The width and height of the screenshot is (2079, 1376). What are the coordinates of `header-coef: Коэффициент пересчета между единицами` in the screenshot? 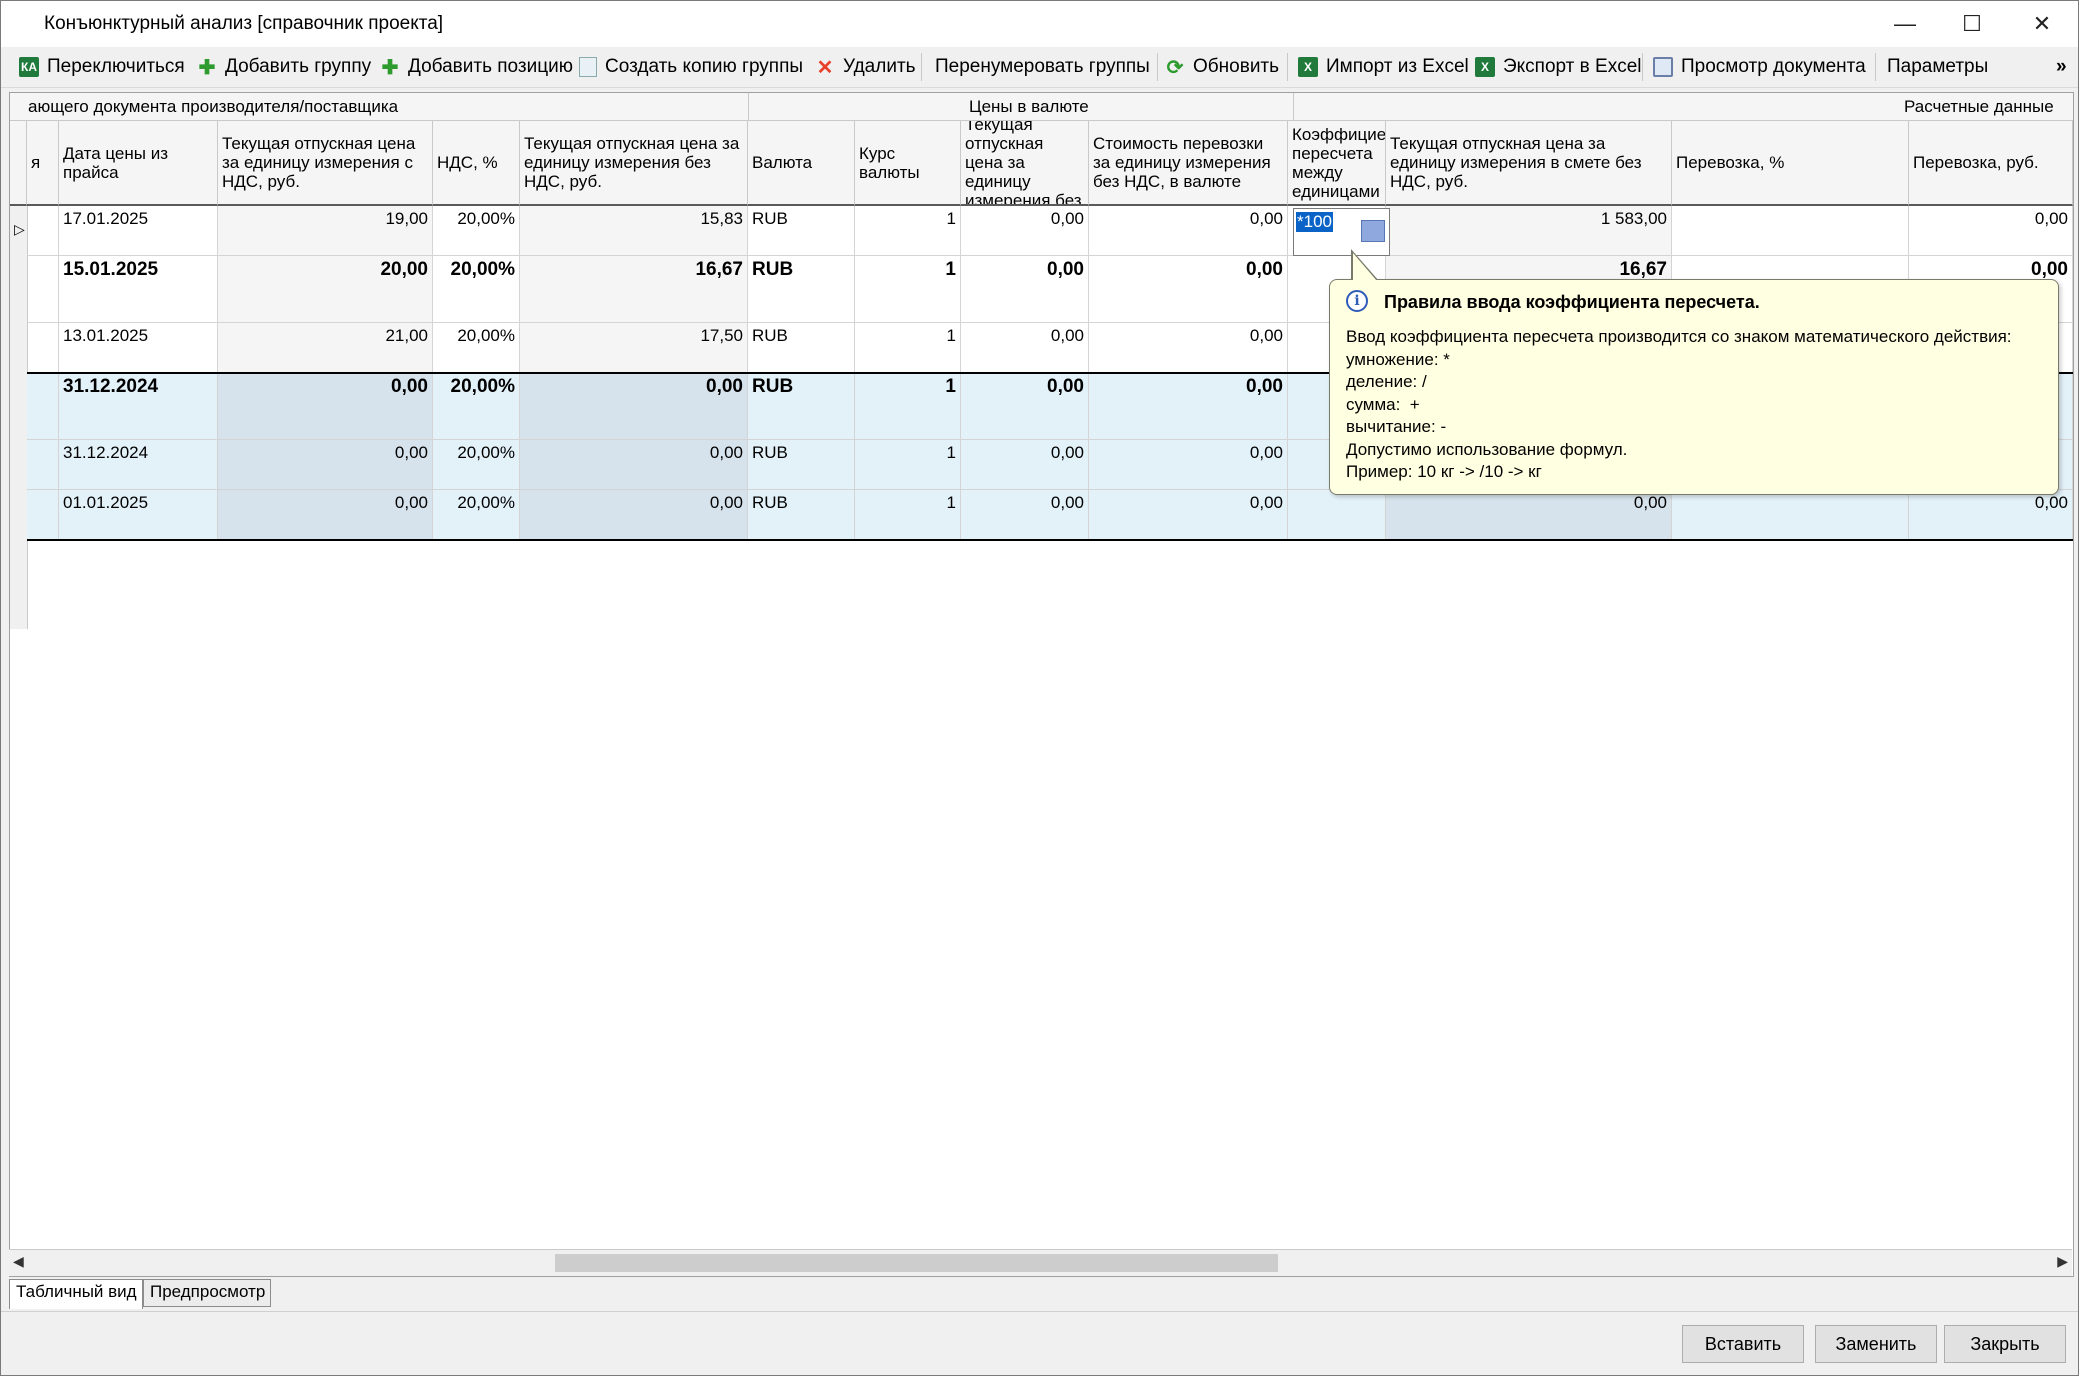 It's located at (1337, 163).